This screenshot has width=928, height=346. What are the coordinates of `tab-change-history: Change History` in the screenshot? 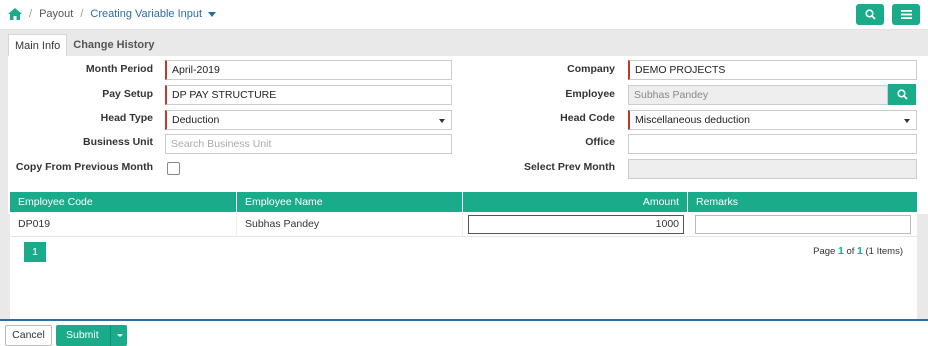 It's located at (113, 45).